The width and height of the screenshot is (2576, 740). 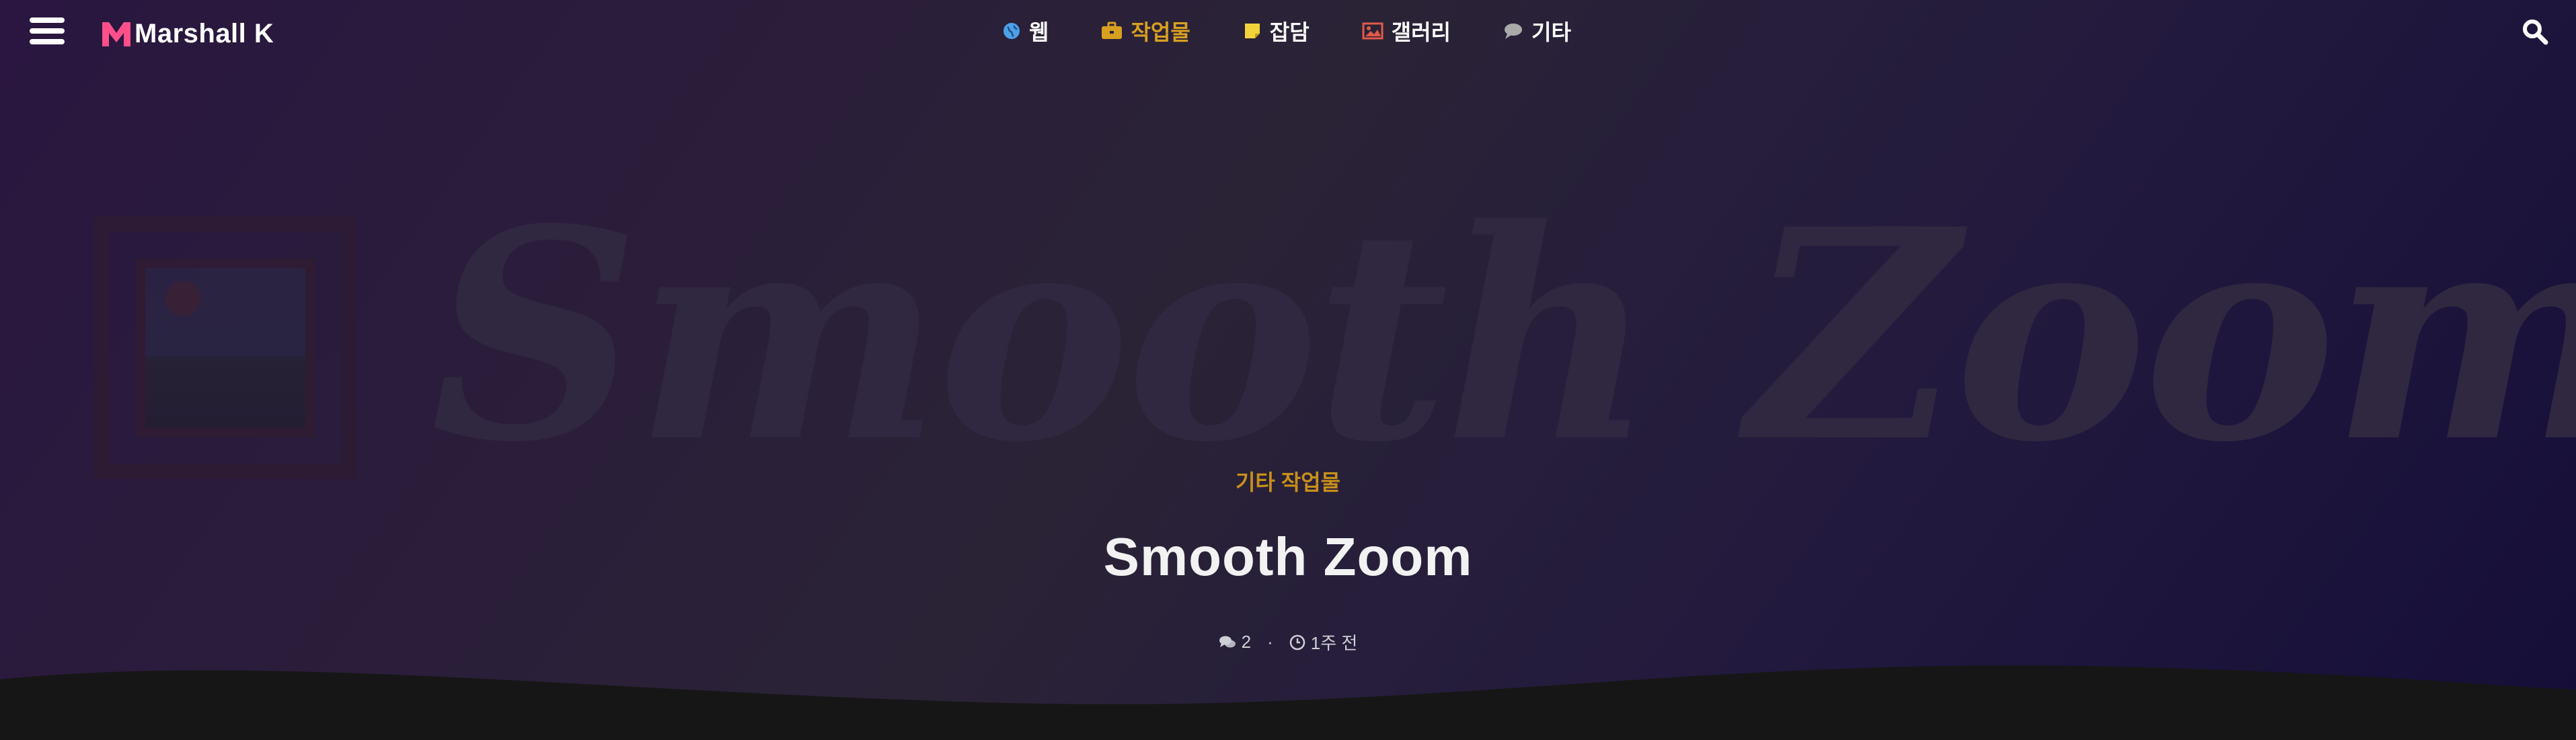 I want to click on comment-icon, so click(x=1513, y=31).